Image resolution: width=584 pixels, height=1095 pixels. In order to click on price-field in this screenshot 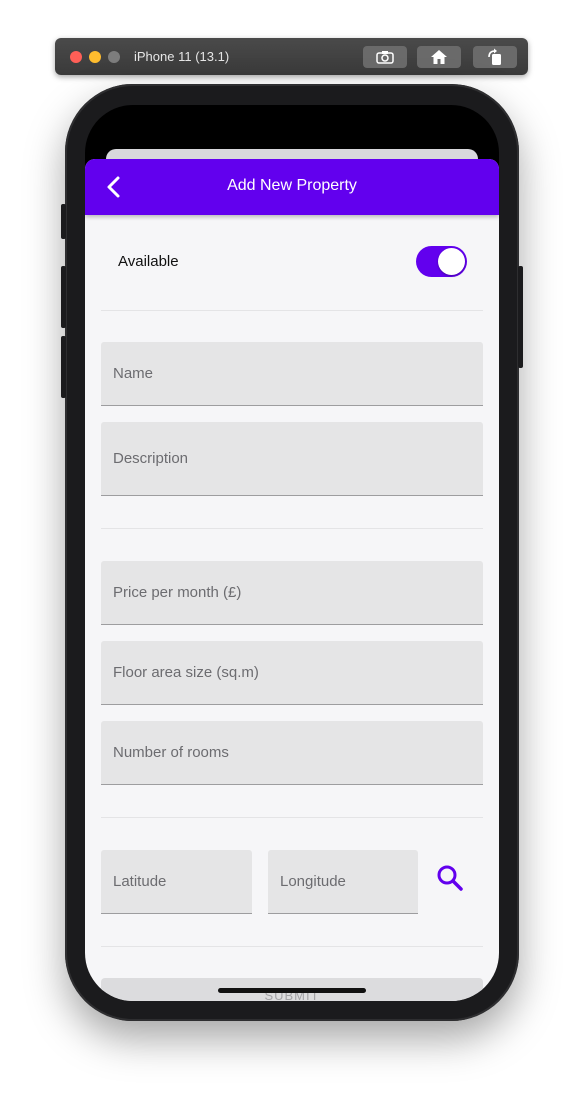, I will do `click(292, 593)`.